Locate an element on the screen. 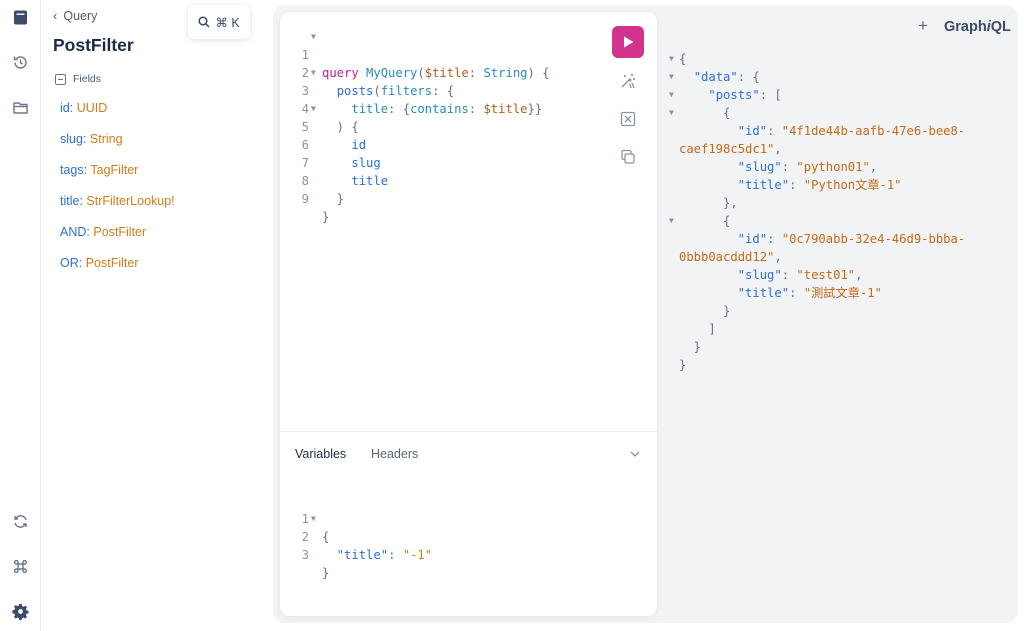  merge-icon is located at coordinates (628, 119).